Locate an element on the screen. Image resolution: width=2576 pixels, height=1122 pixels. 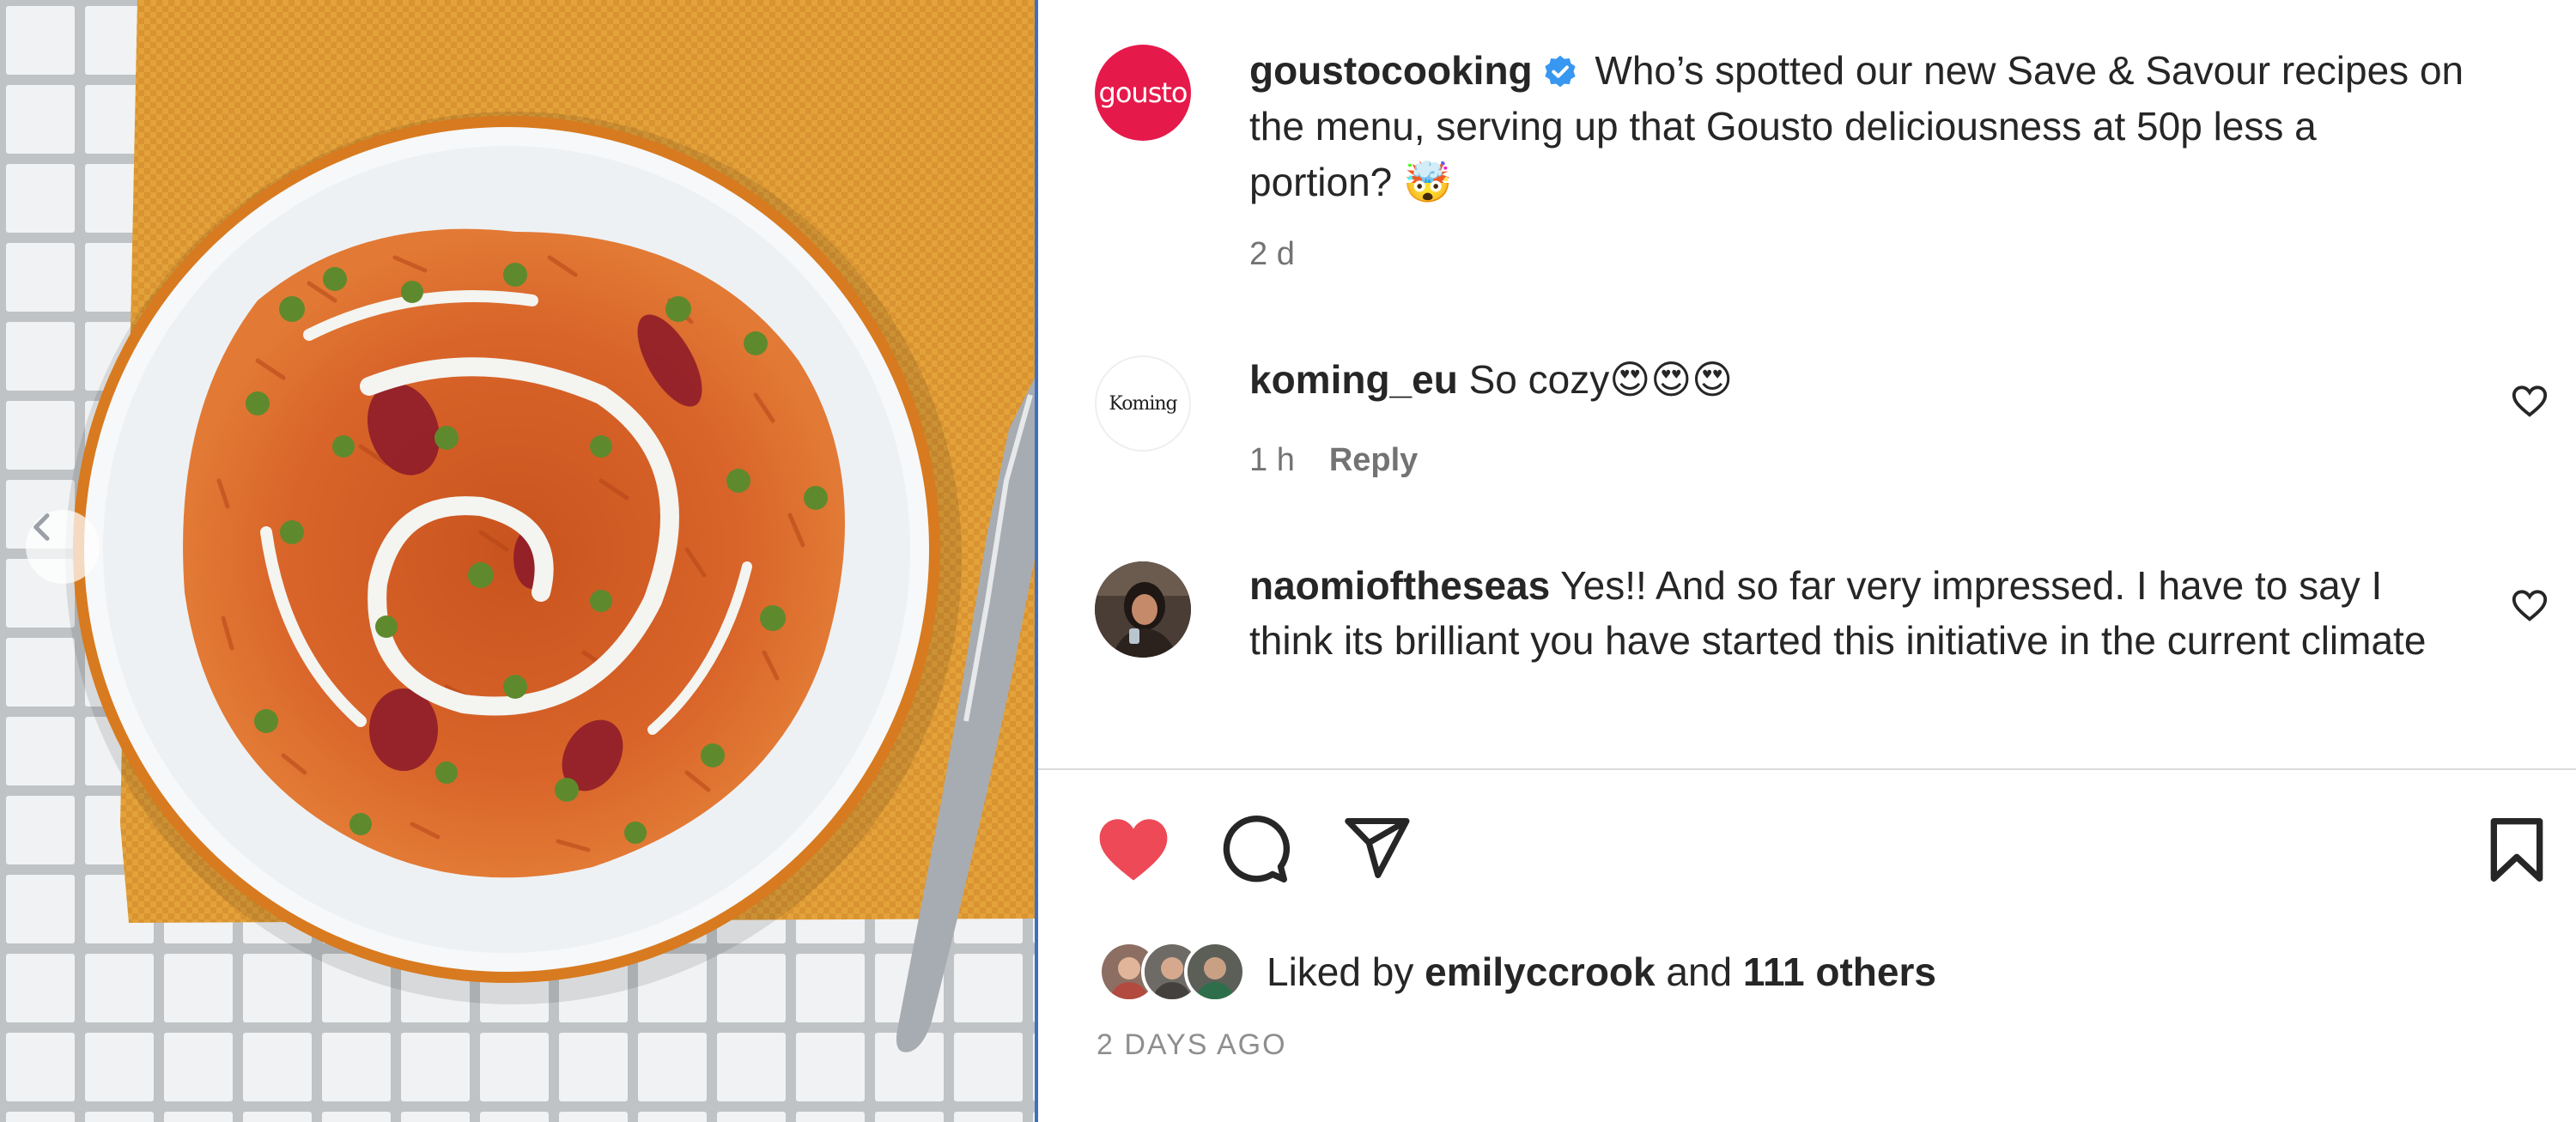
likes-prefix: Liked by is located at coordinates (1341, 971).